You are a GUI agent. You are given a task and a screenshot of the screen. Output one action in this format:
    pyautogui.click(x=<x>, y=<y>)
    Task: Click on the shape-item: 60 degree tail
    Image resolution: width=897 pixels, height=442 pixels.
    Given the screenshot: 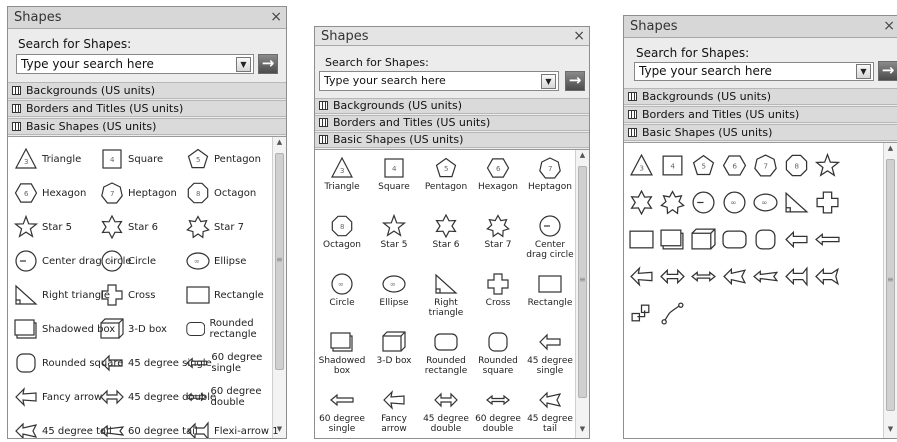 What is the action you would take?
    pyautogui.click(x=149, y=428)
    